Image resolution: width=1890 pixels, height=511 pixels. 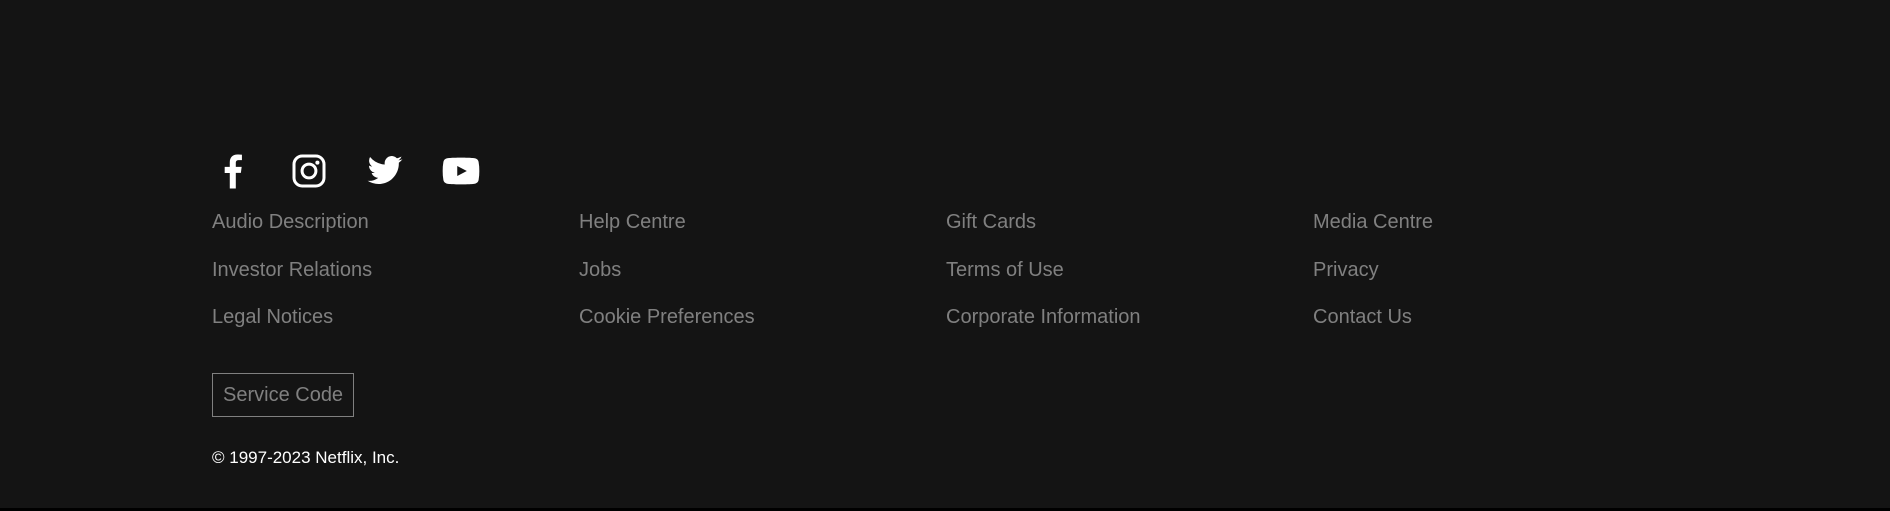 I want to click on facebook-link, so click(x=233, y=171).